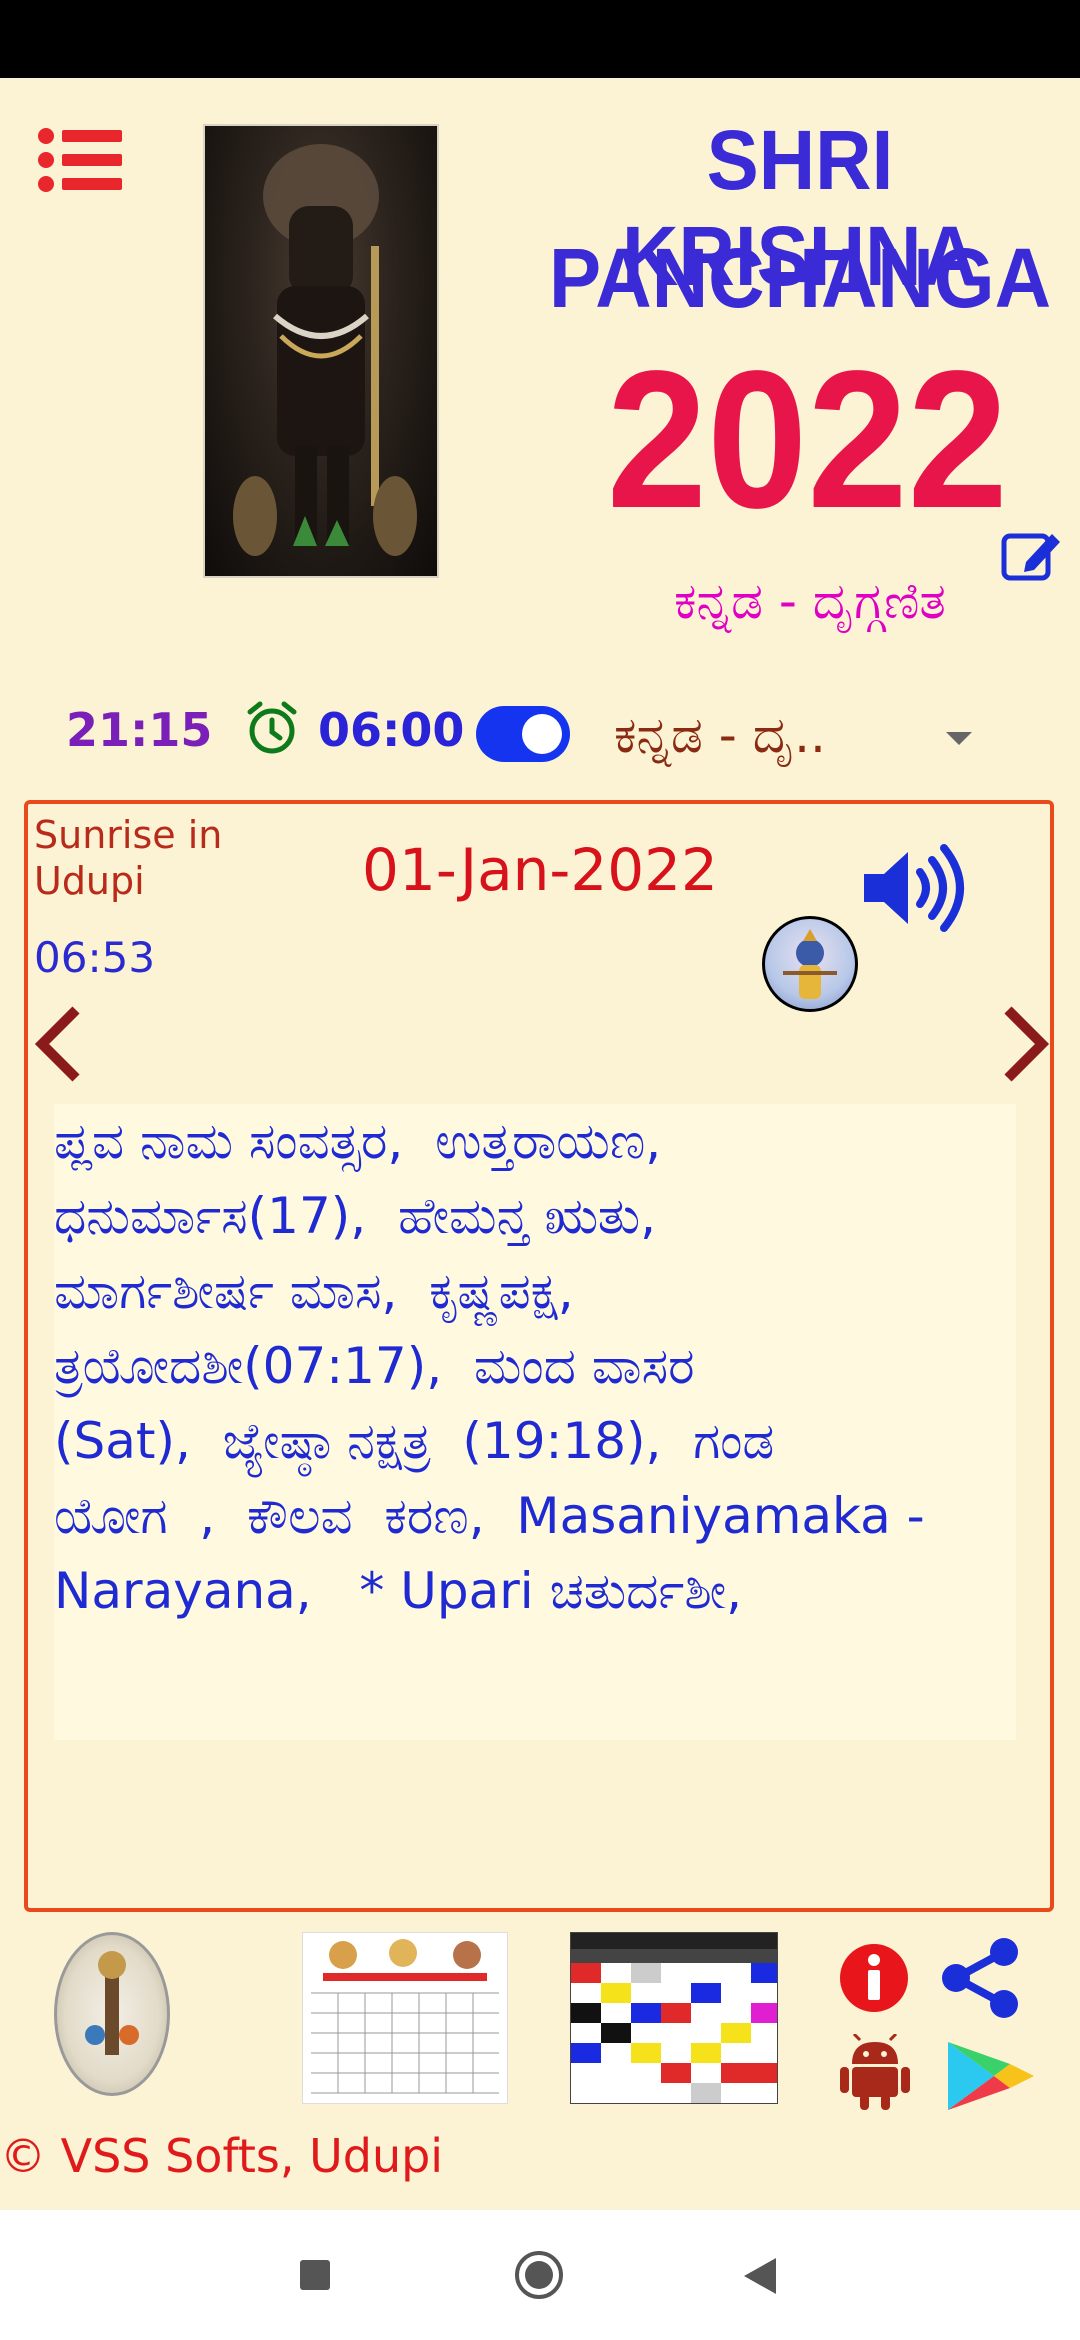 The height and width of the screenshot is (2340, 1080). Describe the element at coordinates (810, 601) in the screenshot. I see `language-subtitle: ಕನ್ನಡ - ದೃಗ್ಗಣಿತ` at that location.